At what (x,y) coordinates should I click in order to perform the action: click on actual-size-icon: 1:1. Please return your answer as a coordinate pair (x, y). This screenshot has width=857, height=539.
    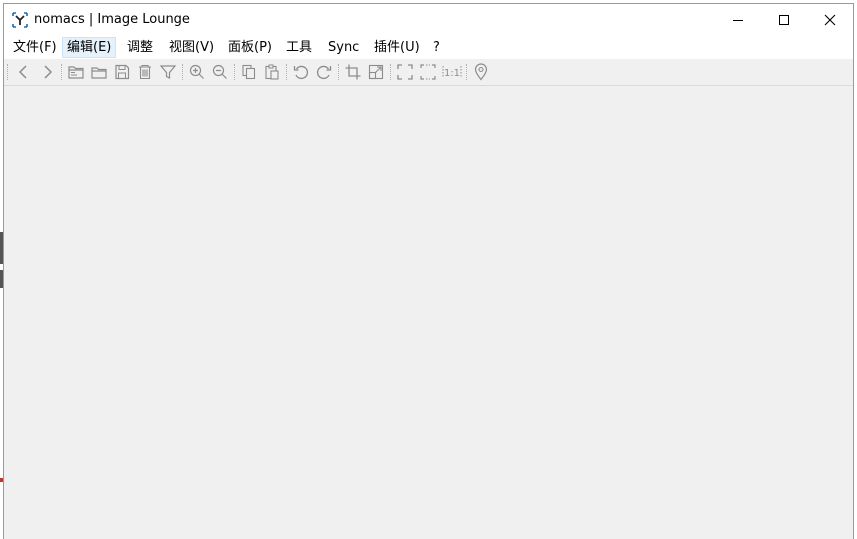
    Looking at the image, I should click on (452, 72).